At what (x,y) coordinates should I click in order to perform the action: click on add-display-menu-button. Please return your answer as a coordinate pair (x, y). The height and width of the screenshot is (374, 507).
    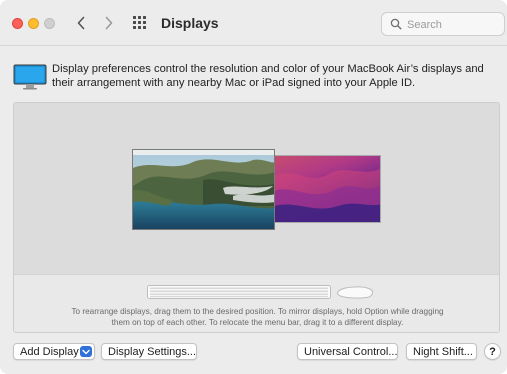
    Looking at the image, I should click on (86, 351).